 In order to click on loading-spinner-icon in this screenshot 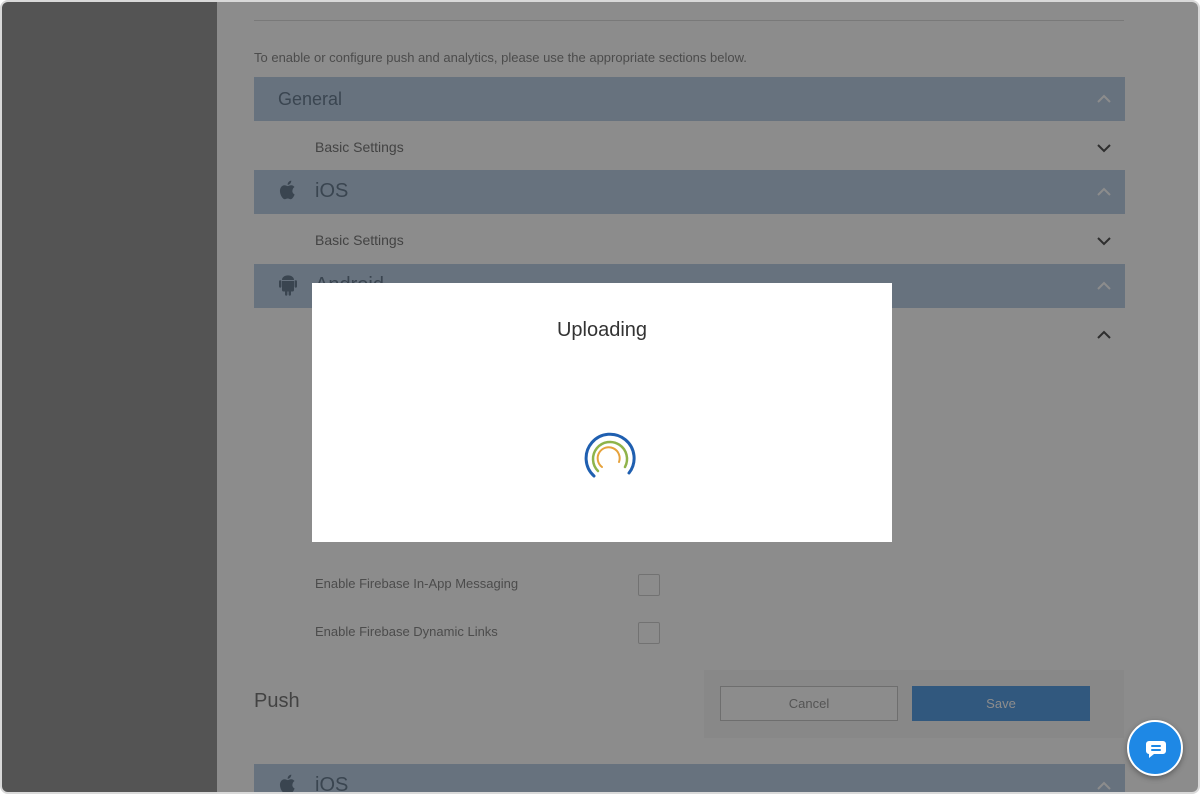, I will do `click(610, 455)`.